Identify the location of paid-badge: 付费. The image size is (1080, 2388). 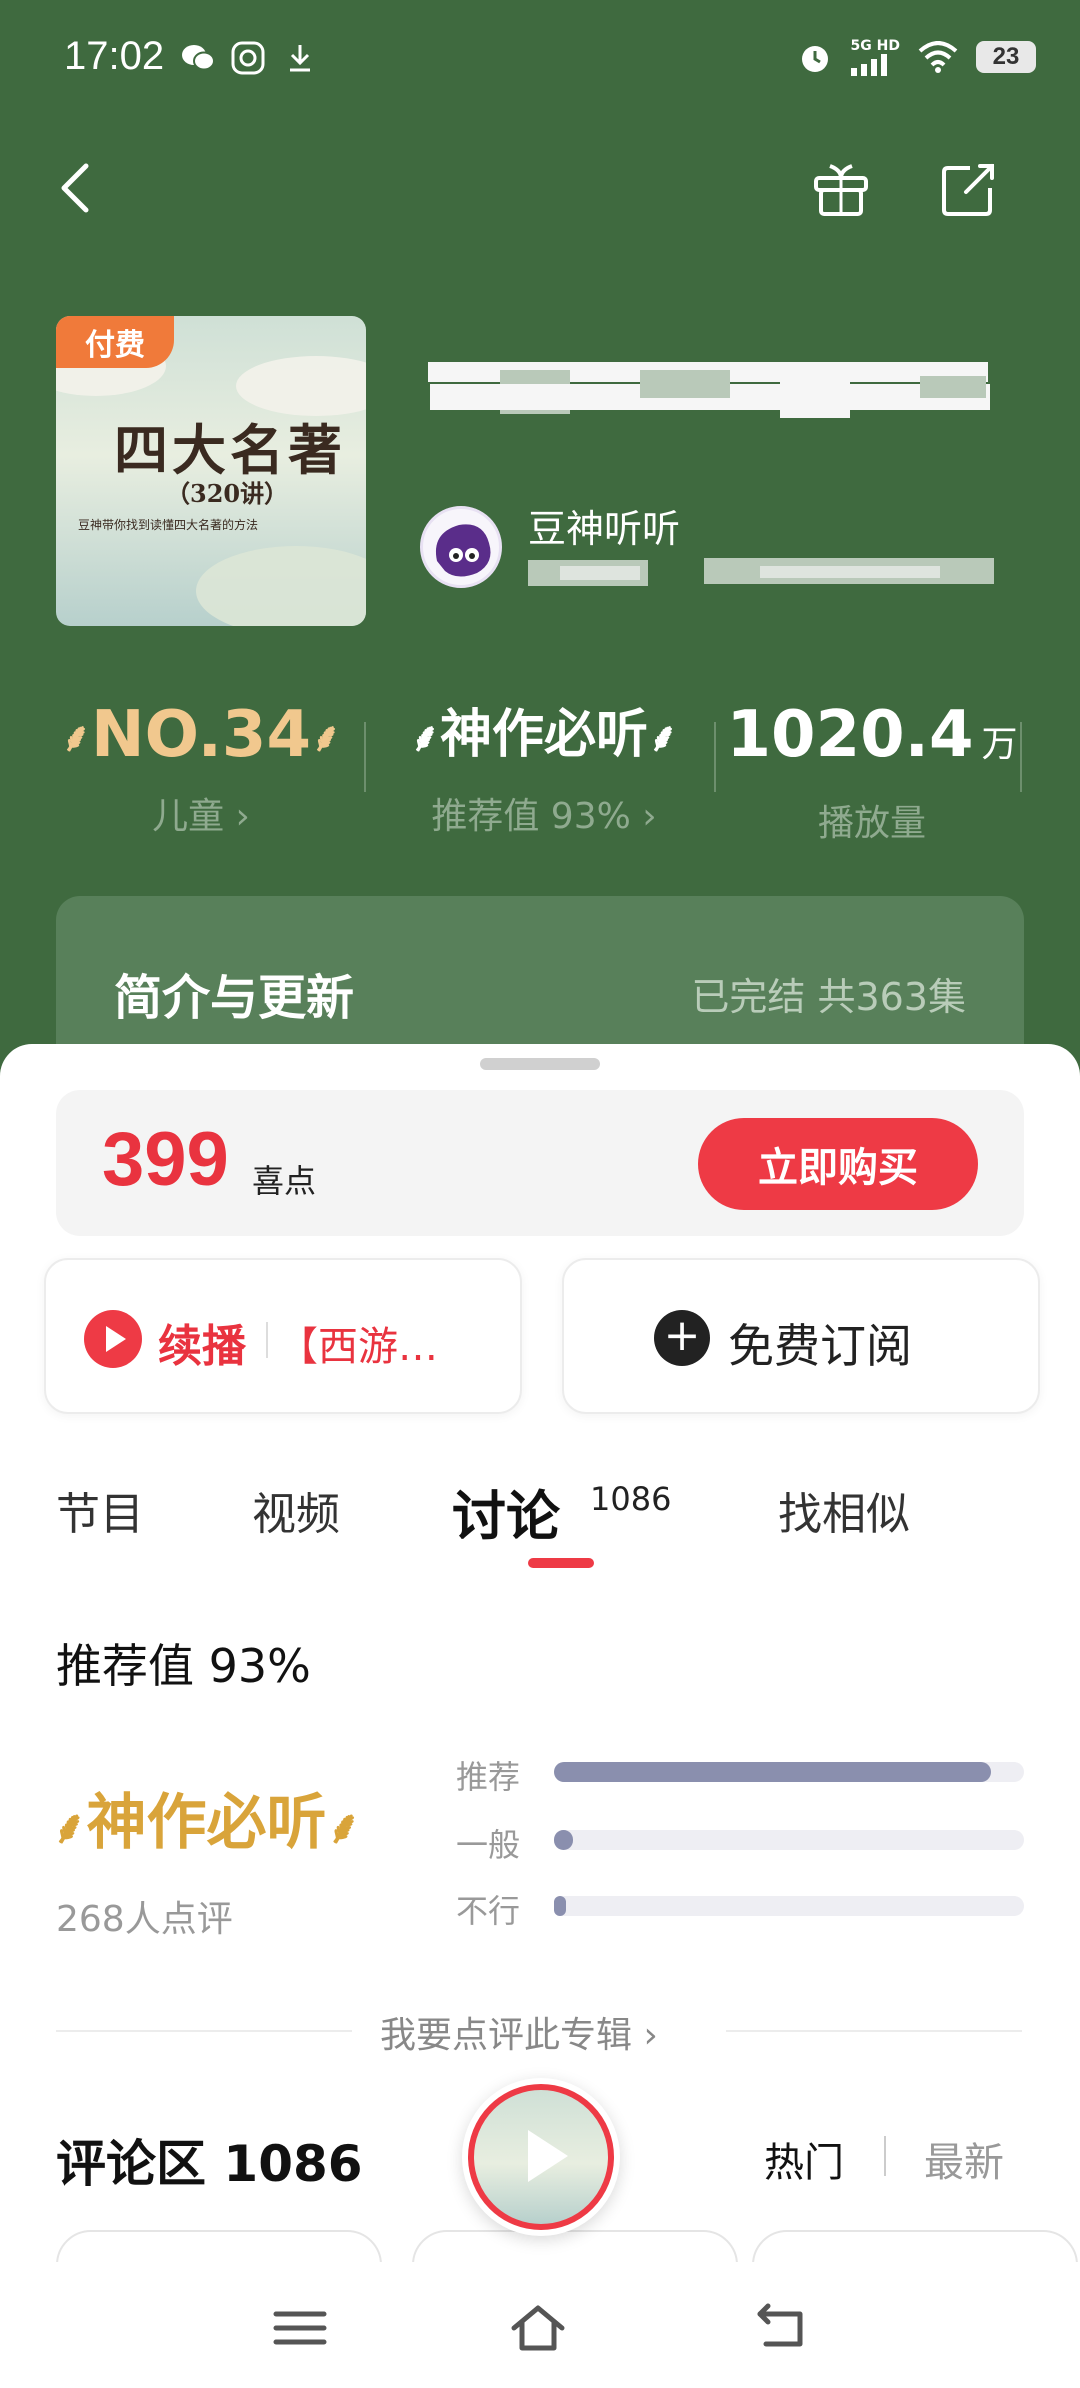
(115, 342).